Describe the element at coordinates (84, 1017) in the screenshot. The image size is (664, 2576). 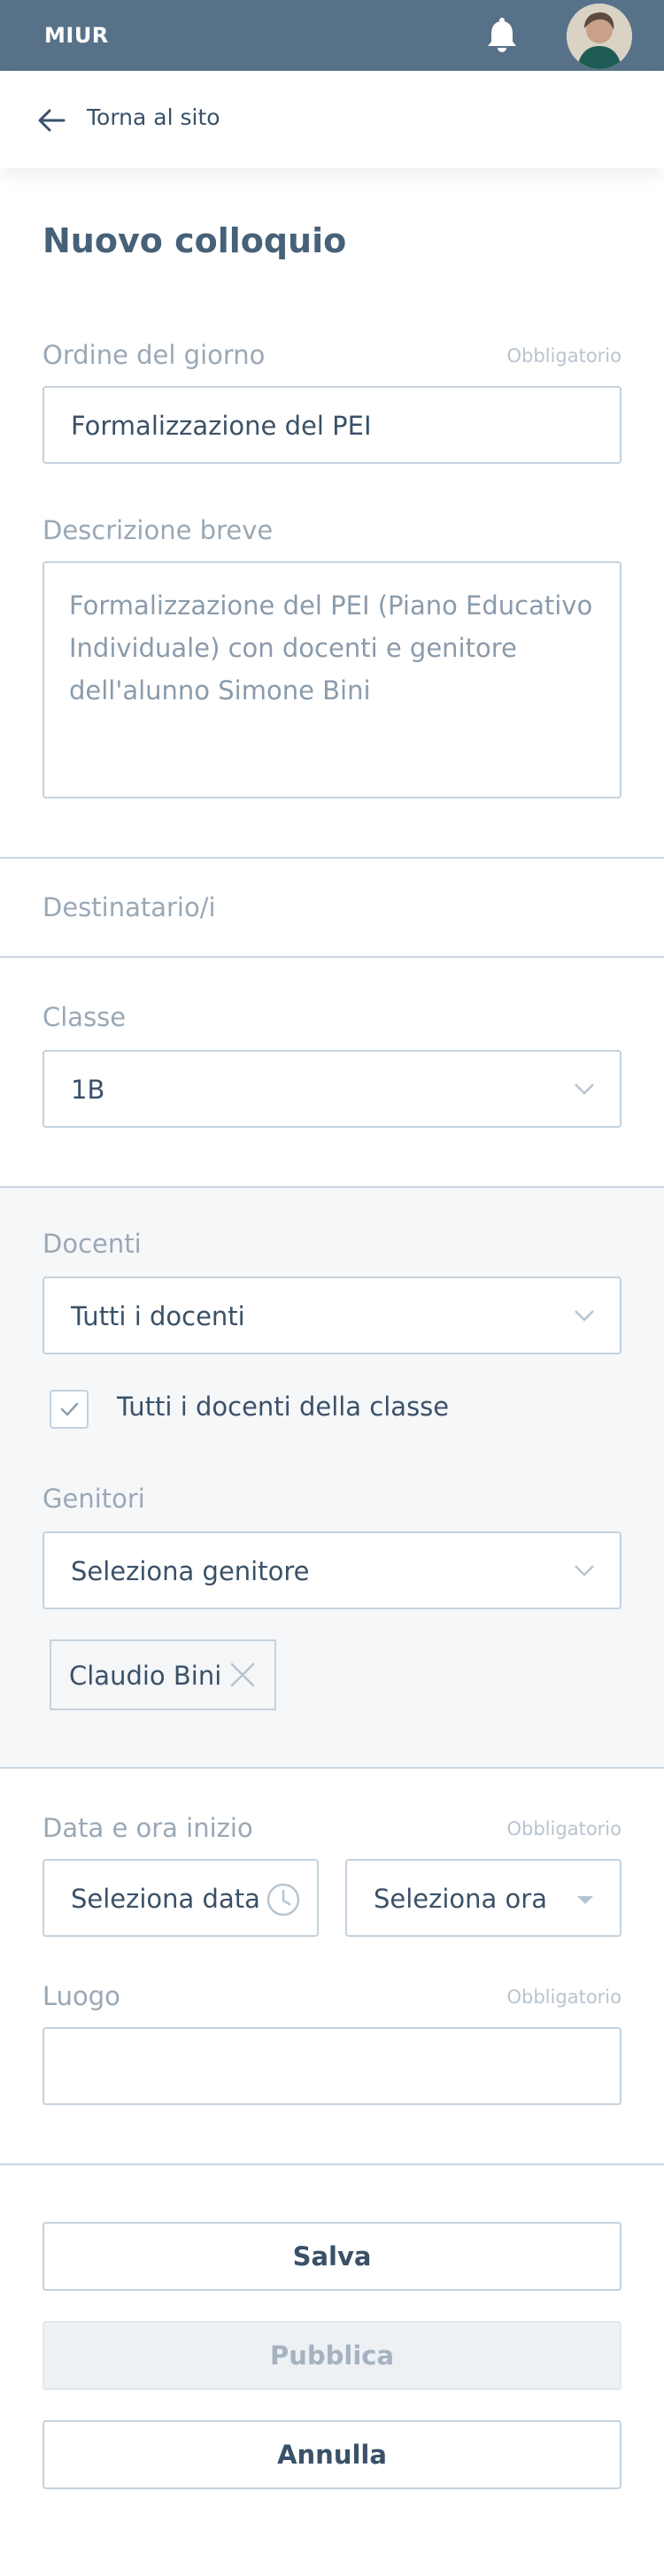
I see `class-label: Classe` at that location.